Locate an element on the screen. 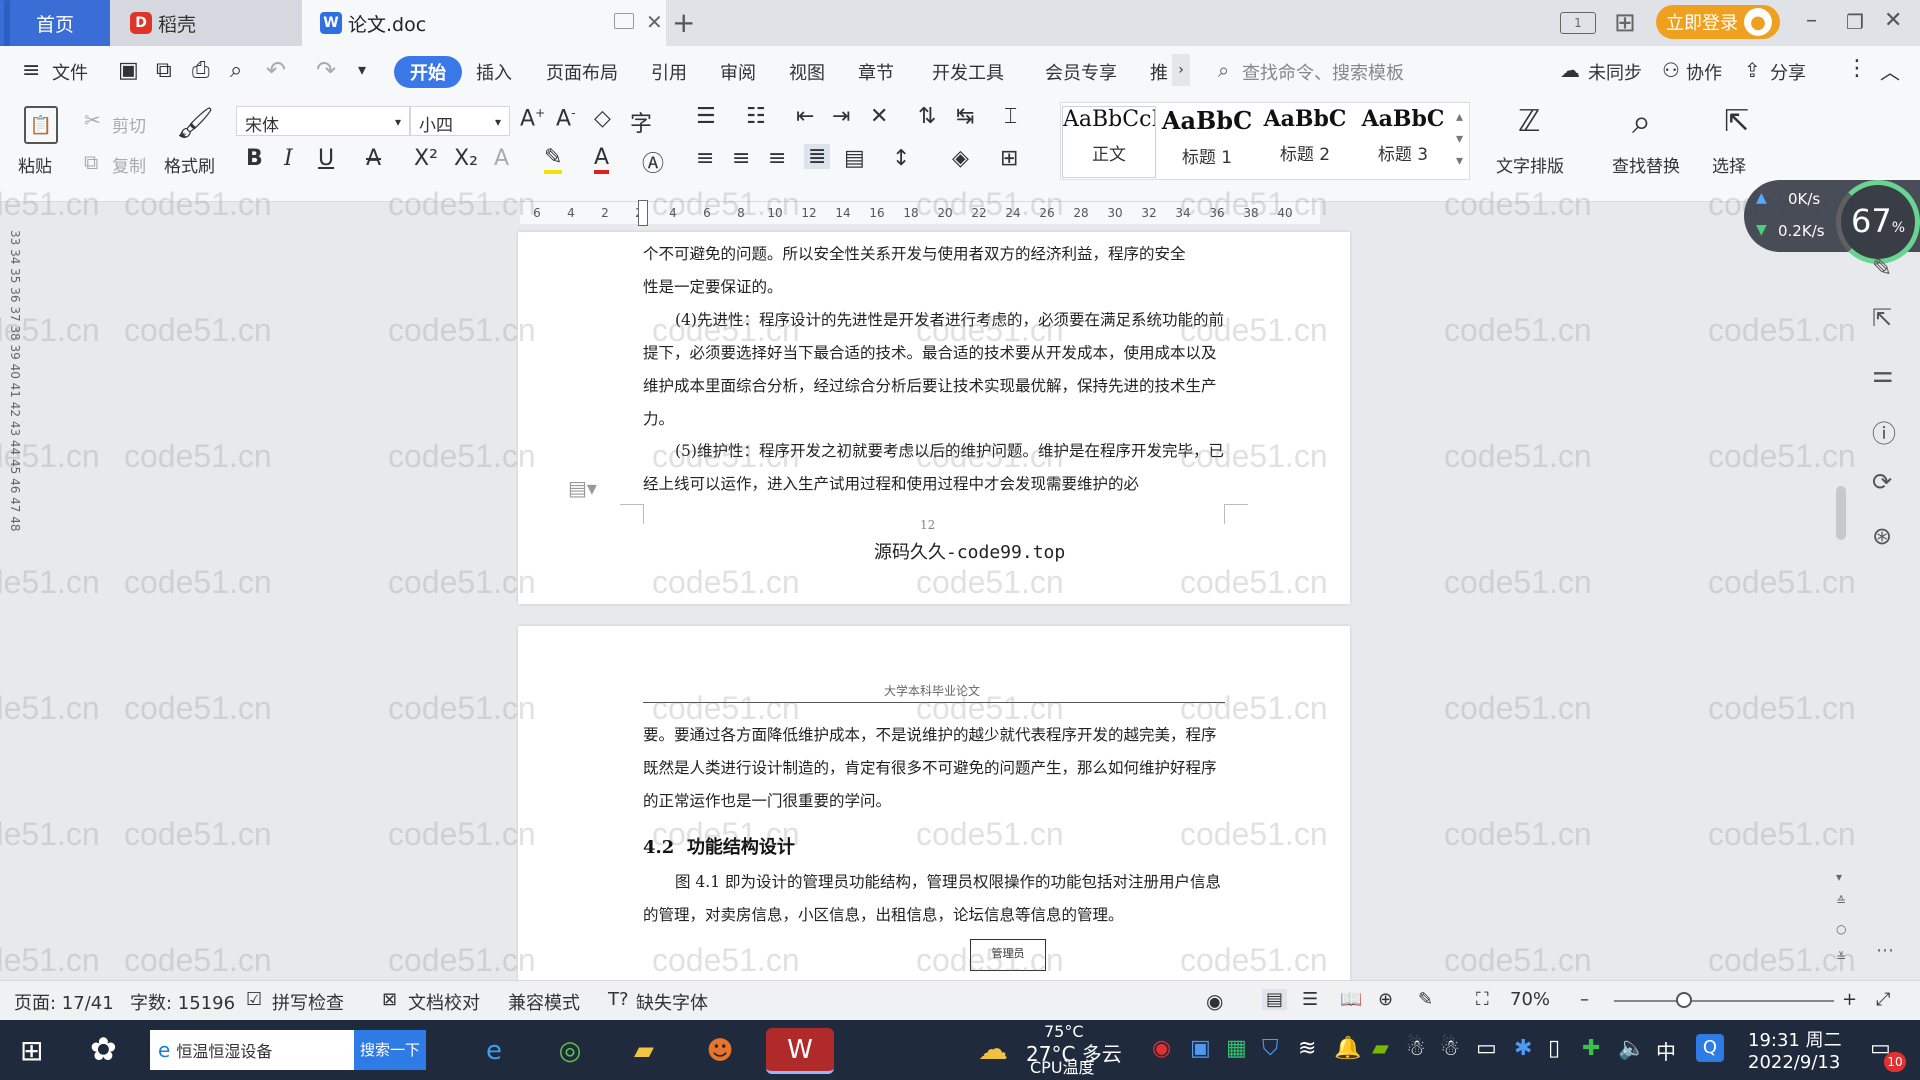 This screenshot has width=1920, height=1080. export-icon: ⧉ is located at coordinates (164, 70).